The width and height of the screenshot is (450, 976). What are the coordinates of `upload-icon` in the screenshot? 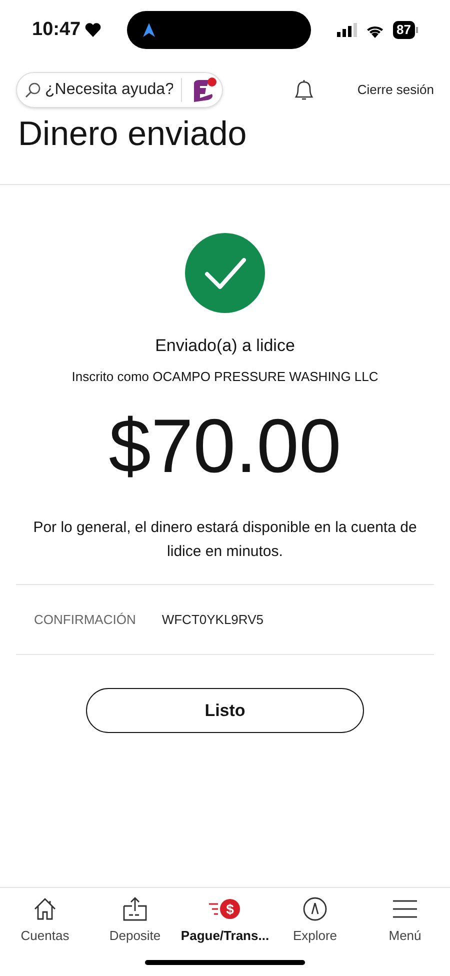 It's located at (135, 909).